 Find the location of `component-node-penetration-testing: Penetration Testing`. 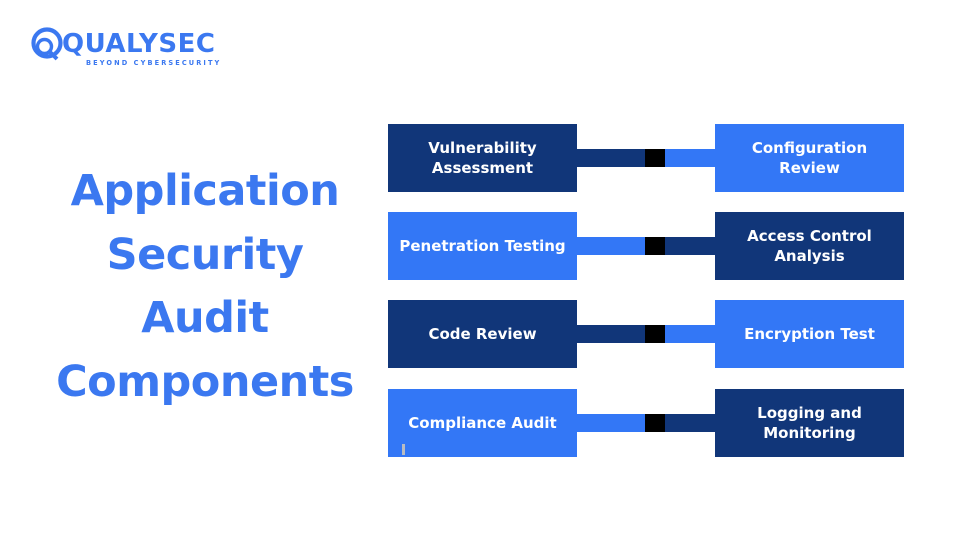

component-node-penetration-testing: Penetration Testing is located at coordinates (482, 246).